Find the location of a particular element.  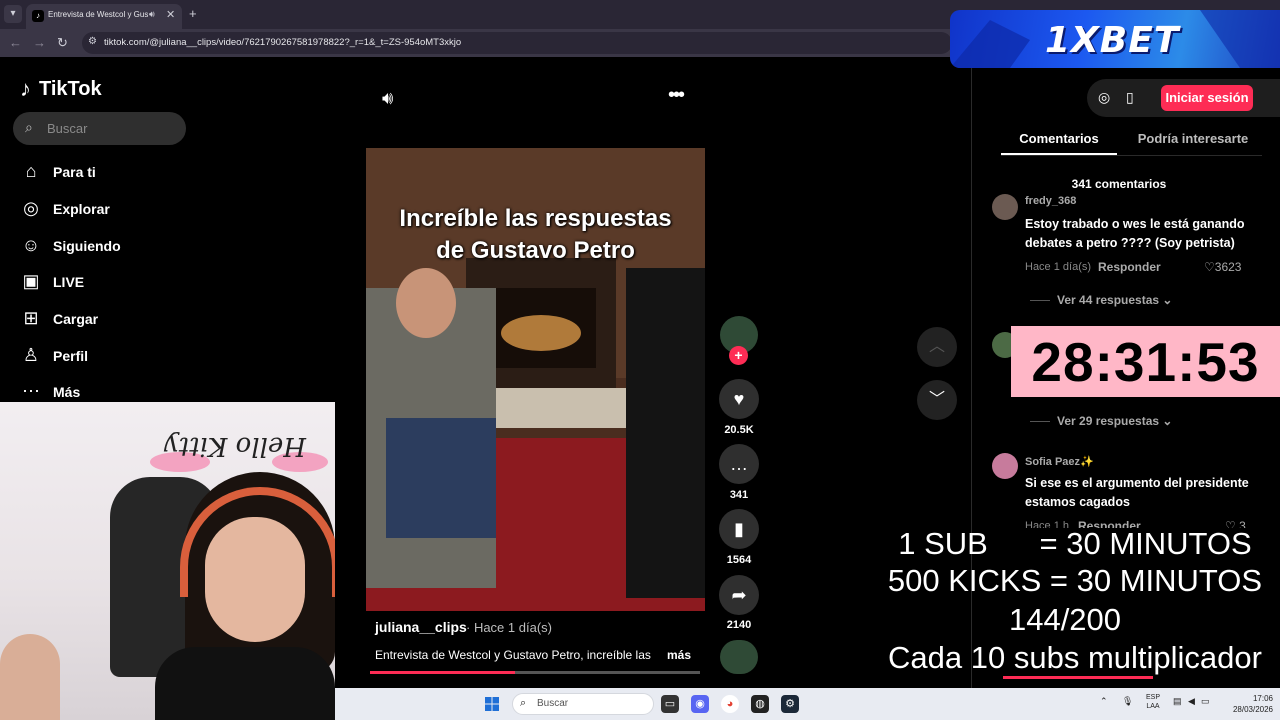

site-info-icon: ⚙ is located at coordinates (92, 41).